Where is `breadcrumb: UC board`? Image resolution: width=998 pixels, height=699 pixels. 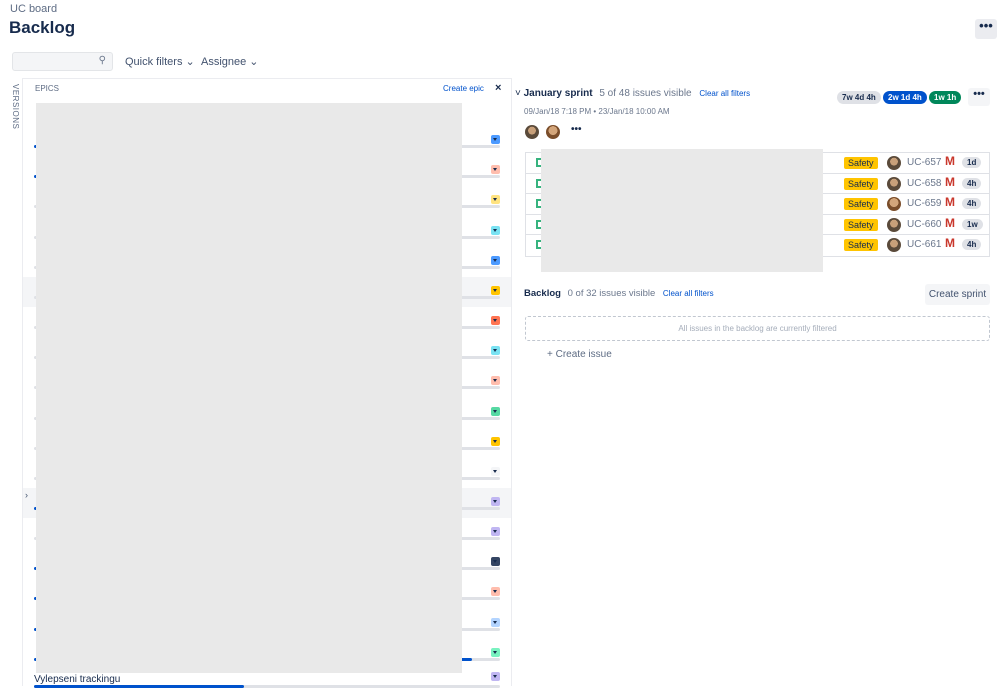 breadcrumb: UC board is located at coordinates (33, 9).